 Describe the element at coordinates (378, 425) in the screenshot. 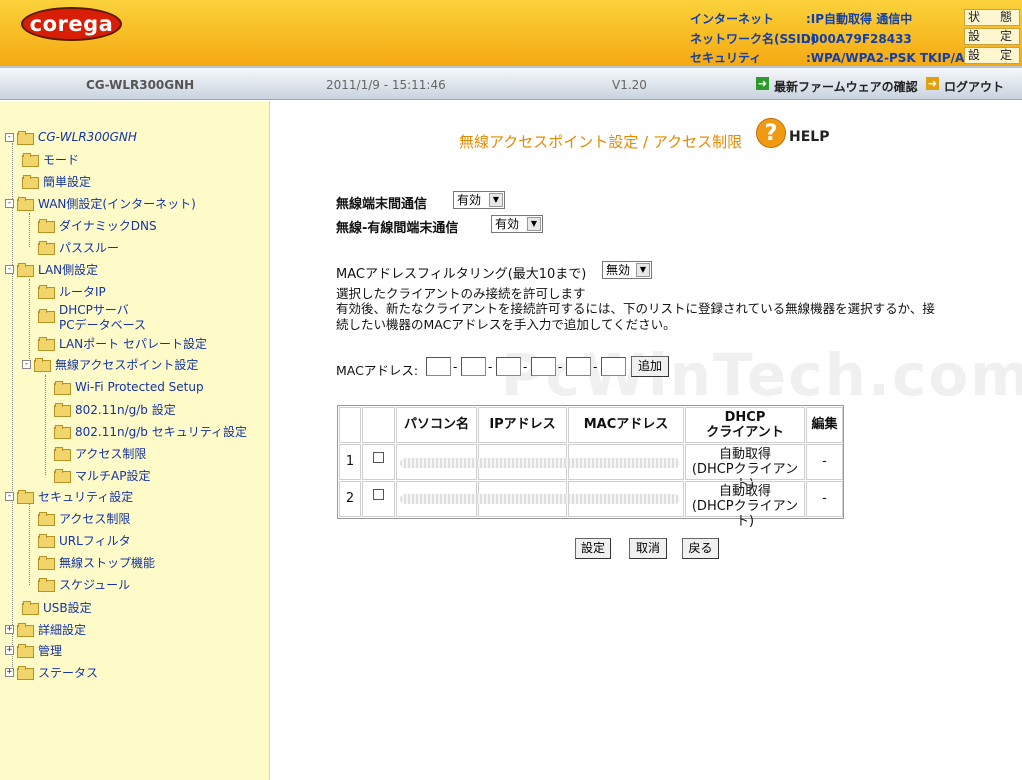

I see `table-header-check` at that location.